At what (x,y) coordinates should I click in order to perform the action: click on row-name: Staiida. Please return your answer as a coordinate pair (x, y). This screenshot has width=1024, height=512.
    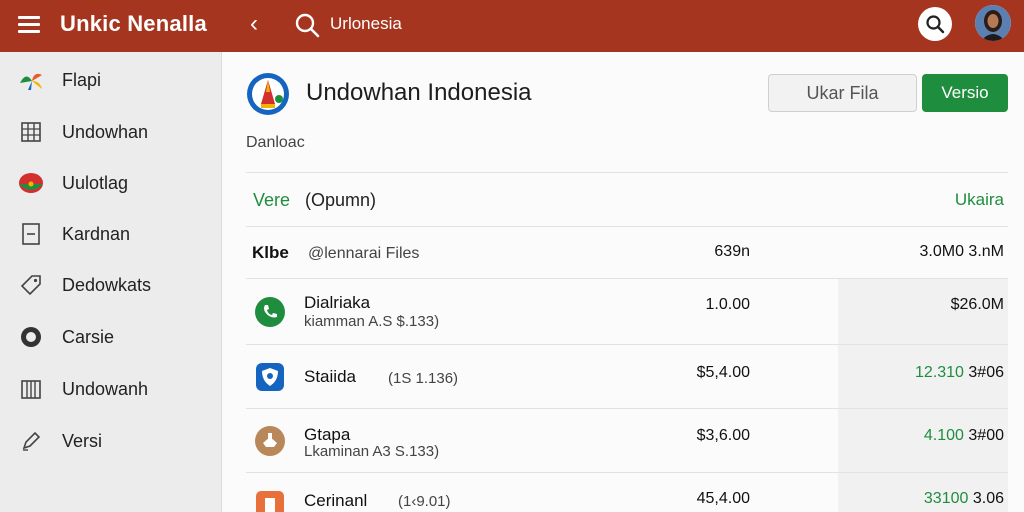
    Looking at the image, I should click on (330, 376).